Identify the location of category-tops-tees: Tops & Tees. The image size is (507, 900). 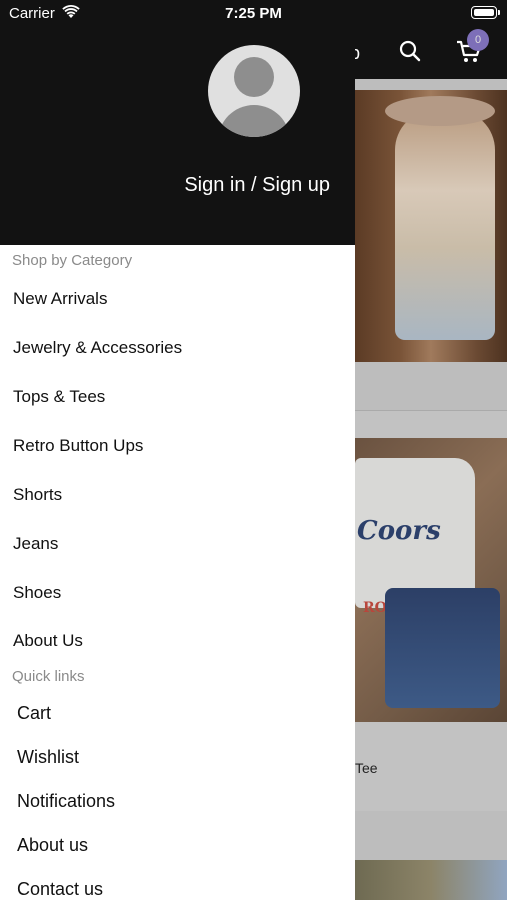
(59, 397).